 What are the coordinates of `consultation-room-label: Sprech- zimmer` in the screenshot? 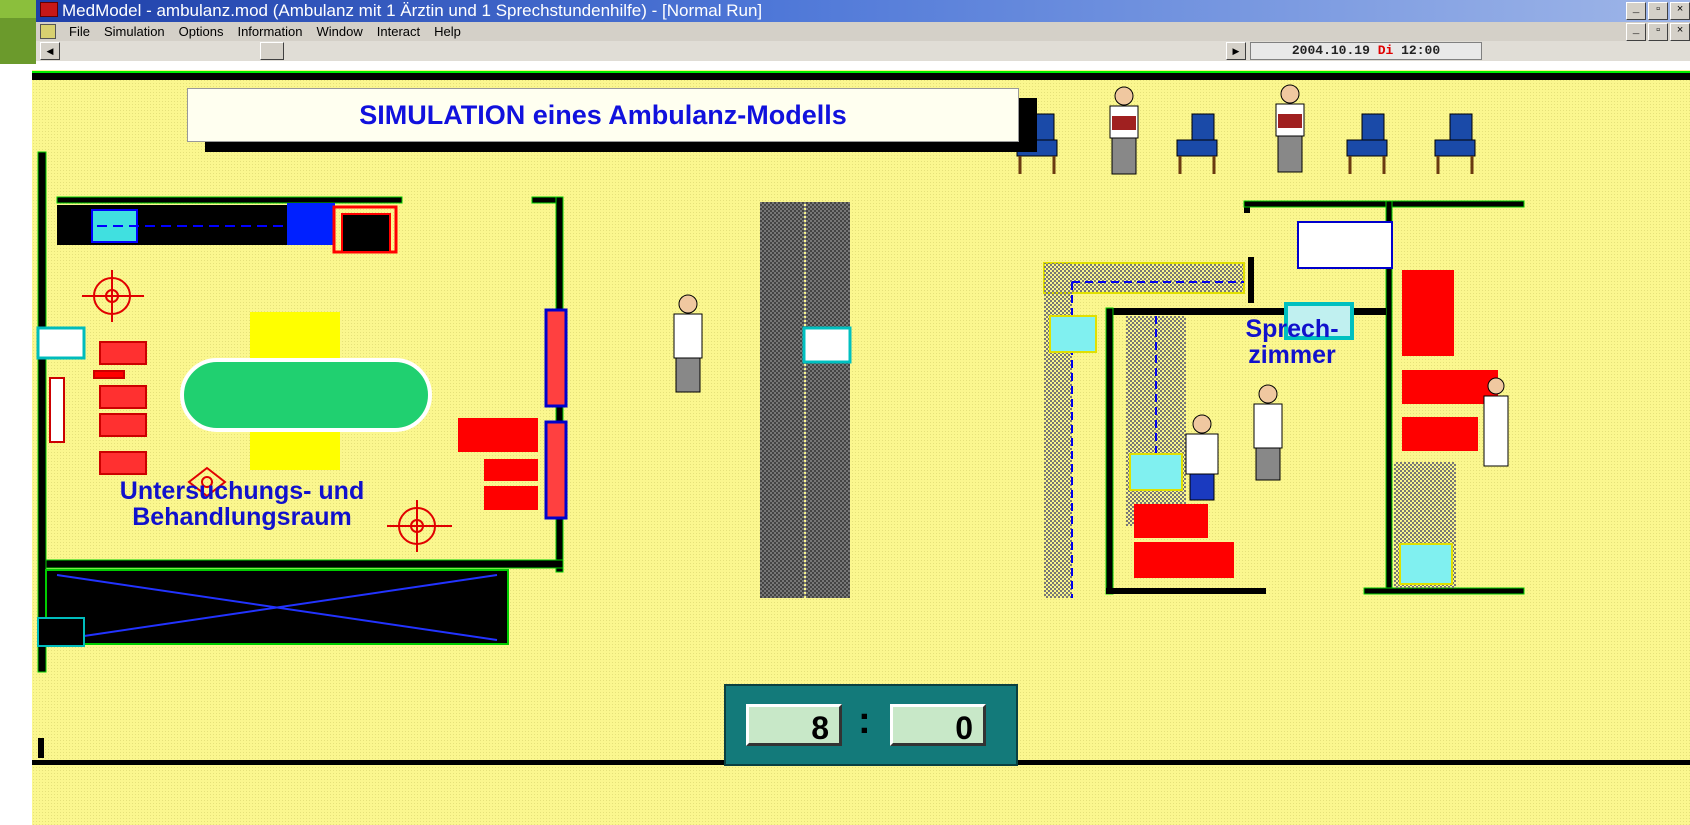 It's located at (1292, 342).